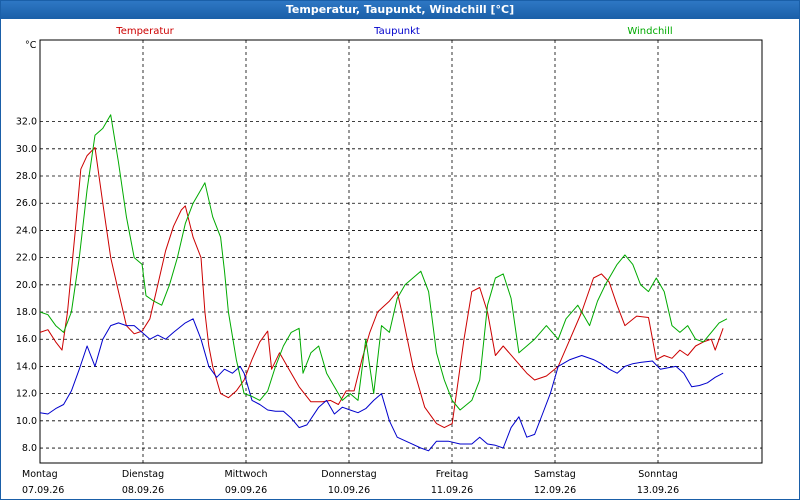 This screenshot has width=800, height=500. Describe the element at coordinates (658, 490) in the screenshot. I see `x-tick-date: 13.09.26` at that location.